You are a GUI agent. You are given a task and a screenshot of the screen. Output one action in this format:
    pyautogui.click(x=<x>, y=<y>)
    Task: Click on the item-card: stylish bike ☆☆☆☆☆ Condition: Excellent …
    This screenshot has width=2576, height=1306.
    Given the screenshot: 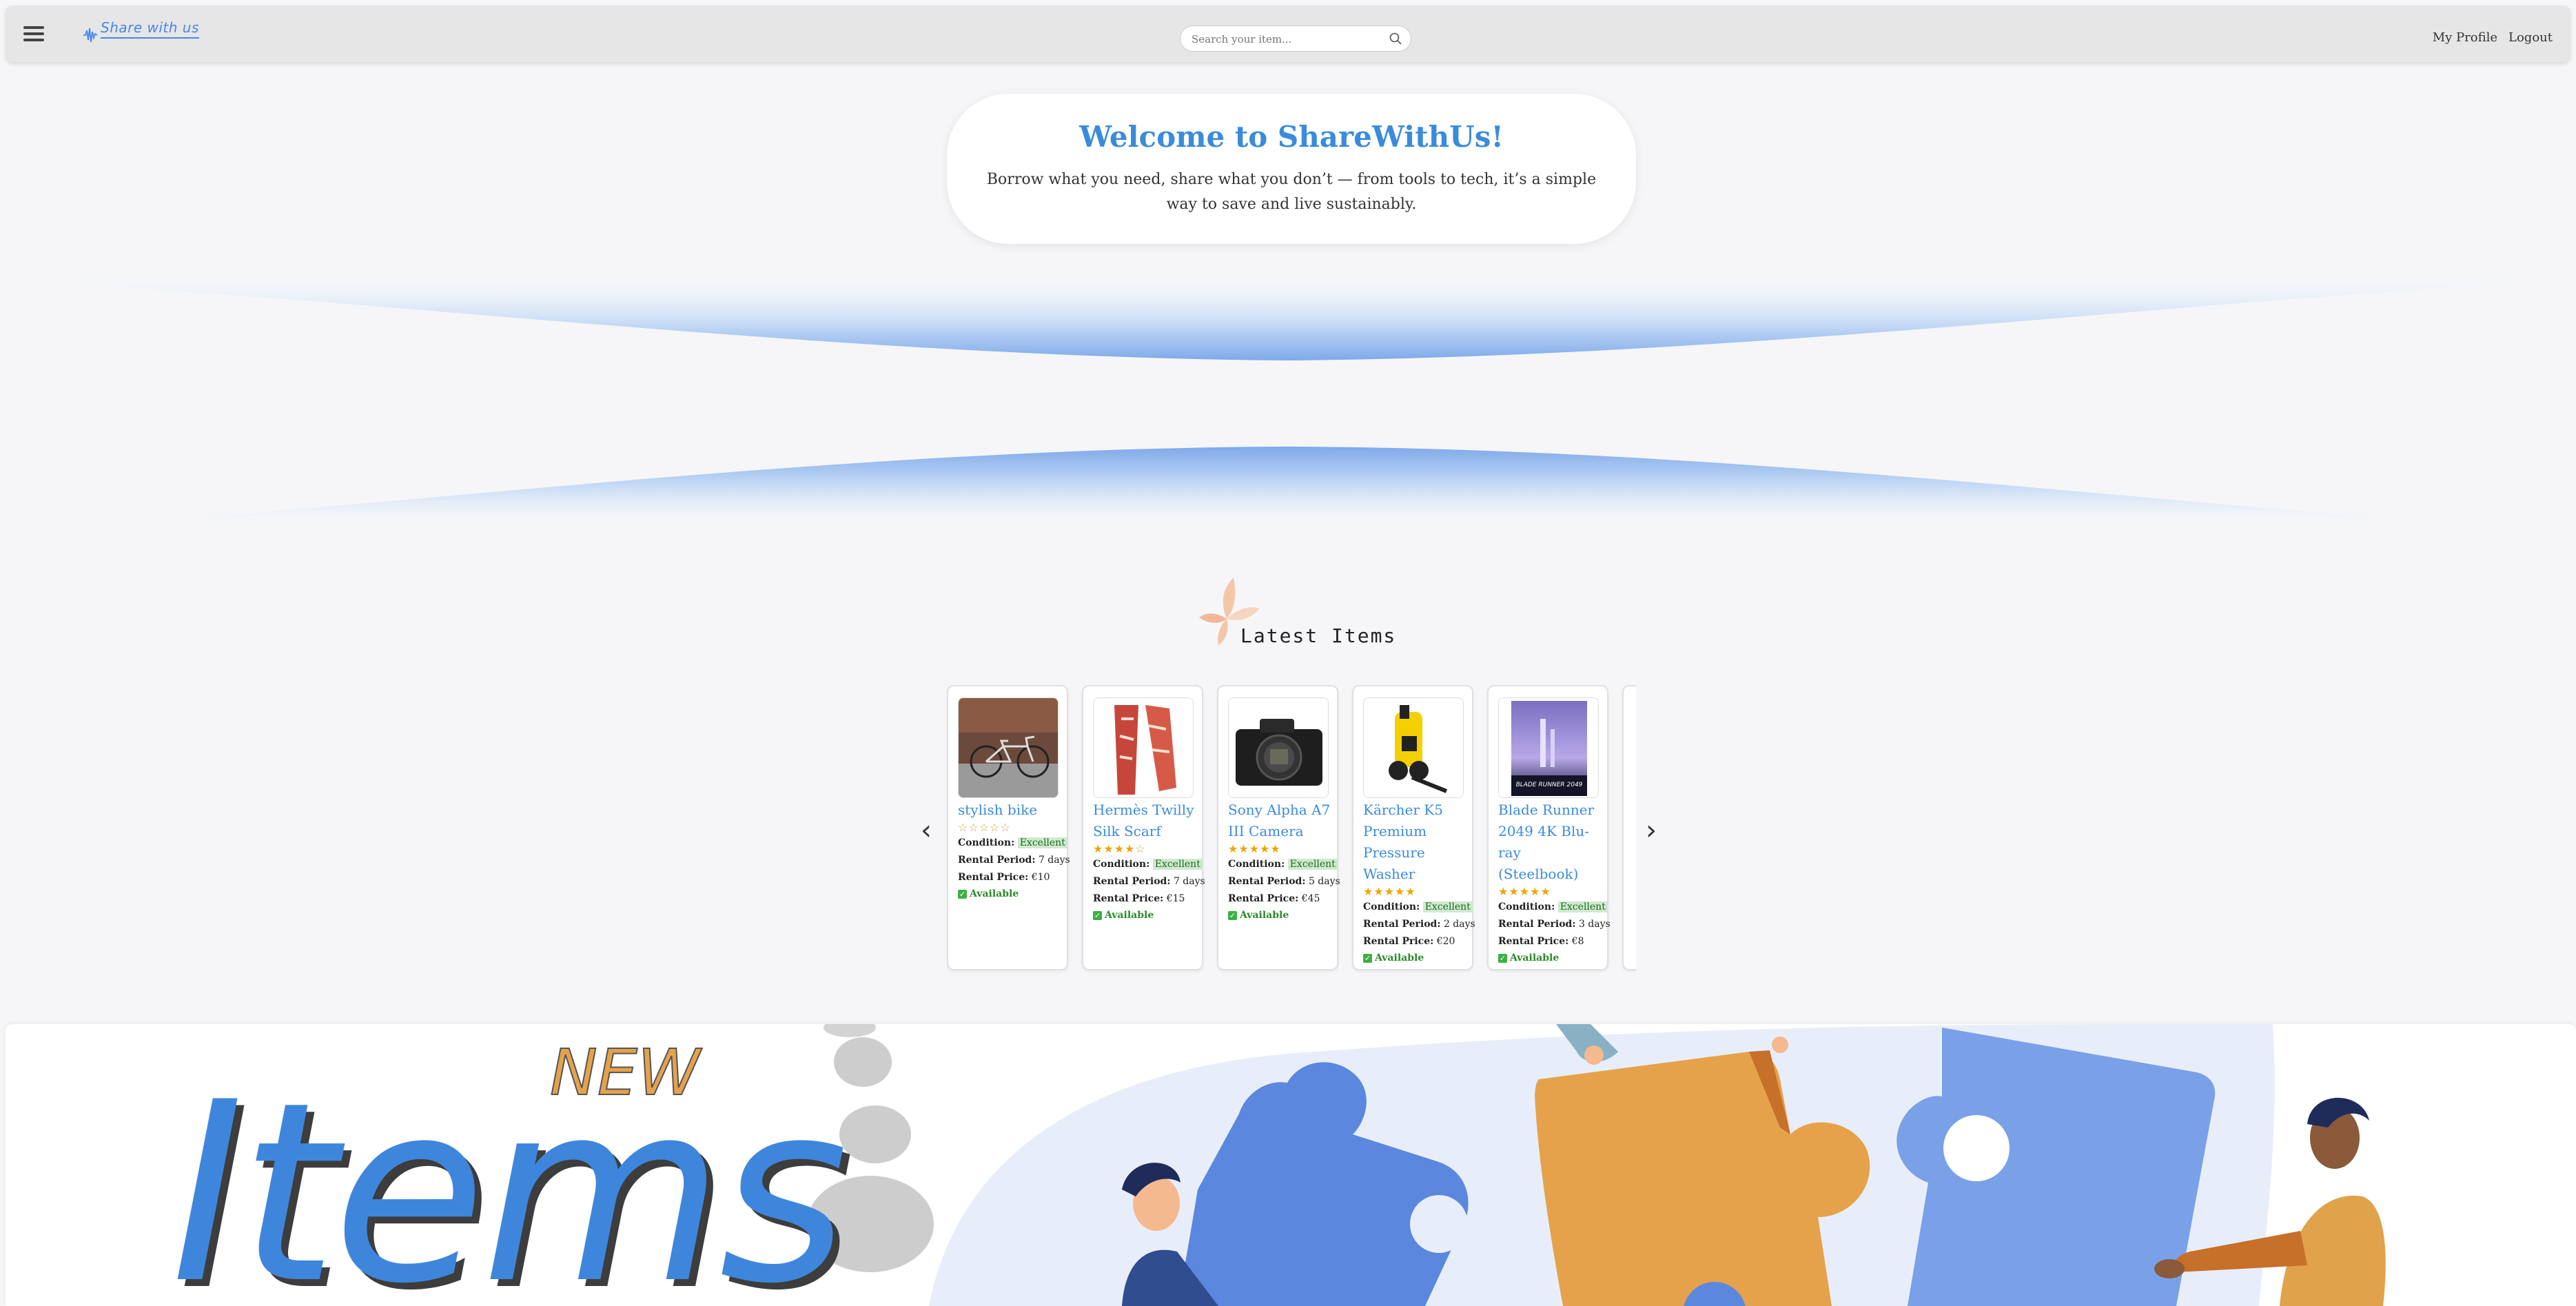 What is the action you would take?
    pyautogui.click(x=1008, y=827)
    